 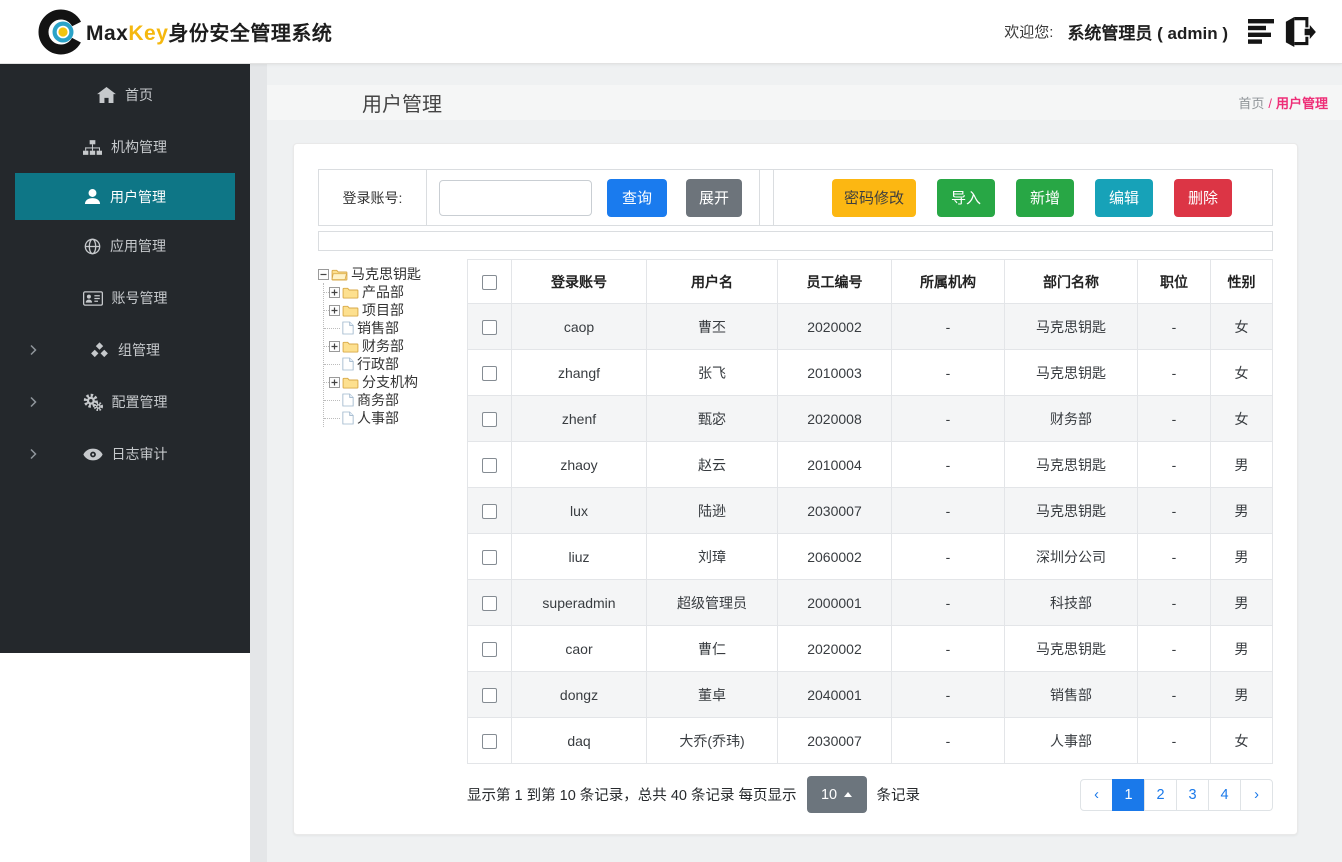 What do you see at coordinates (61, 32) in the screenshot?
I see `maxkey-logo-icon` at bounding box center [61, 32].